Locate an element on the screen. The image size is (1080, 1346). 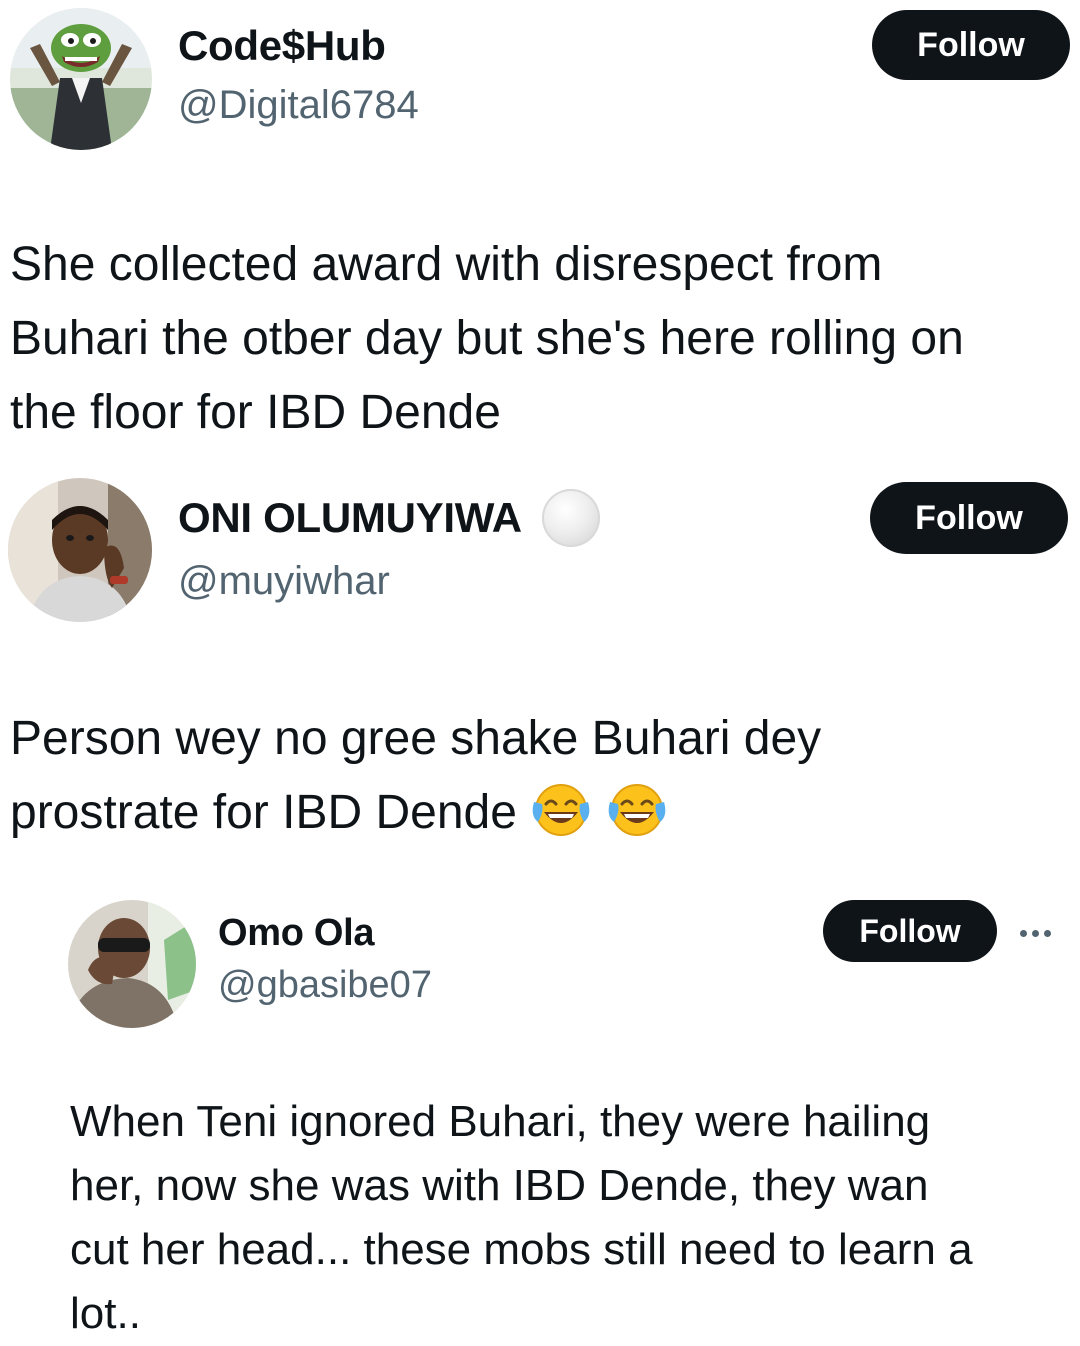
post-text-line: Person wey no gree shake Buhari dey is located at coordinates (416, 738).